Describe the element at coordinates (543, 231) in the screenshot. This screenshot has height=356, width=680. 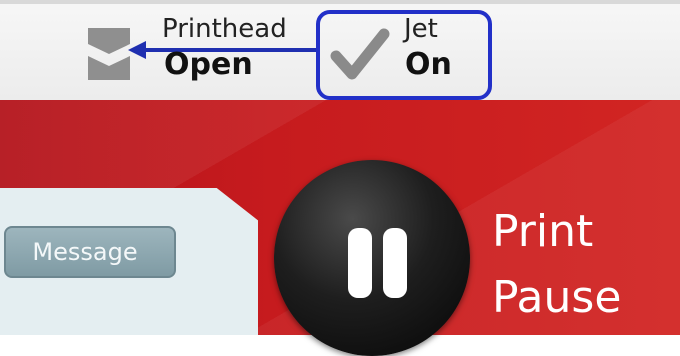
I see `print-label: Print` at that location.